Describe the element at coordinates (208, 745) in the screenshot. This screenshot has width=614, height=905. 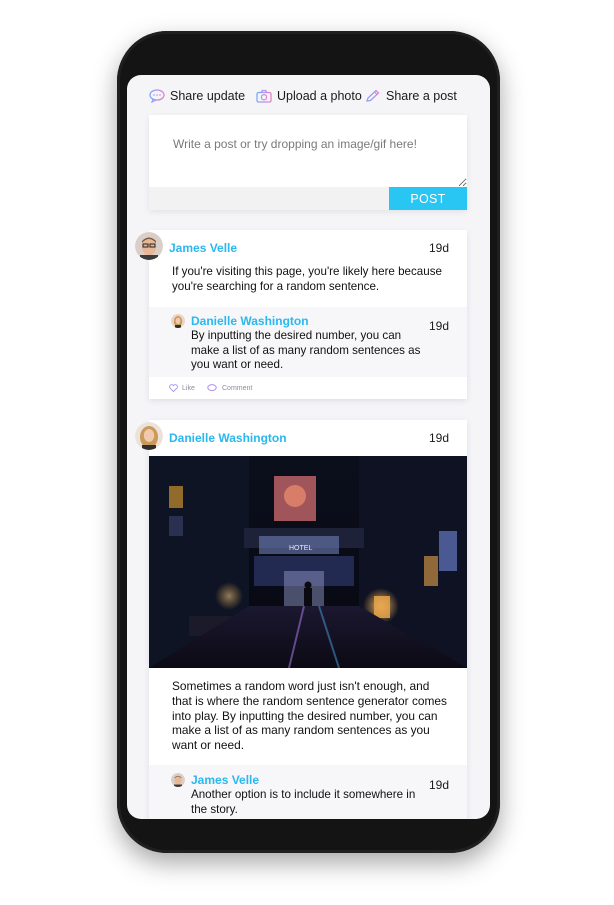
I see `post-text-line: want or need.` at that location.